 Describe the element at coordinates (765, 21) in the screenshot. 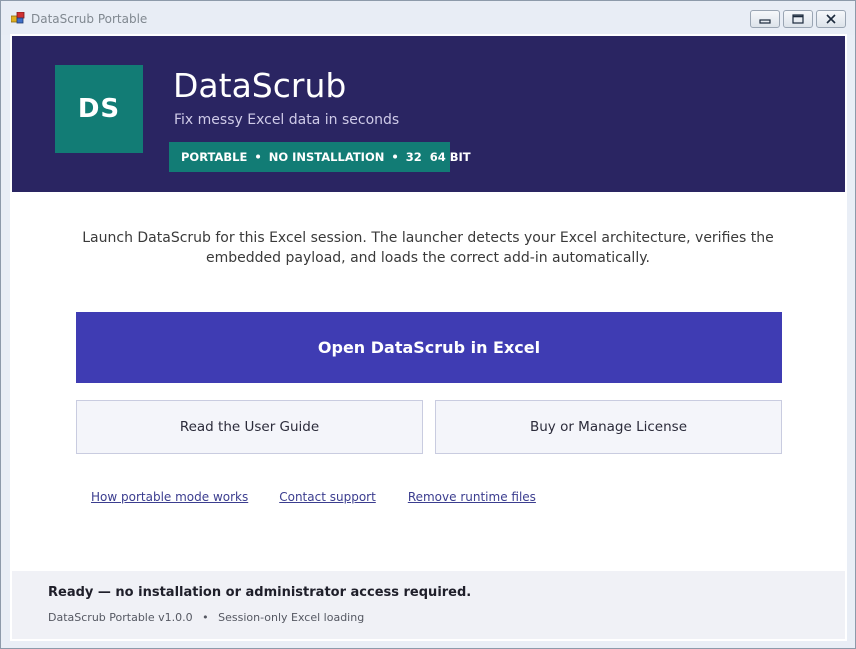

I see `minimize-icon` at that location.